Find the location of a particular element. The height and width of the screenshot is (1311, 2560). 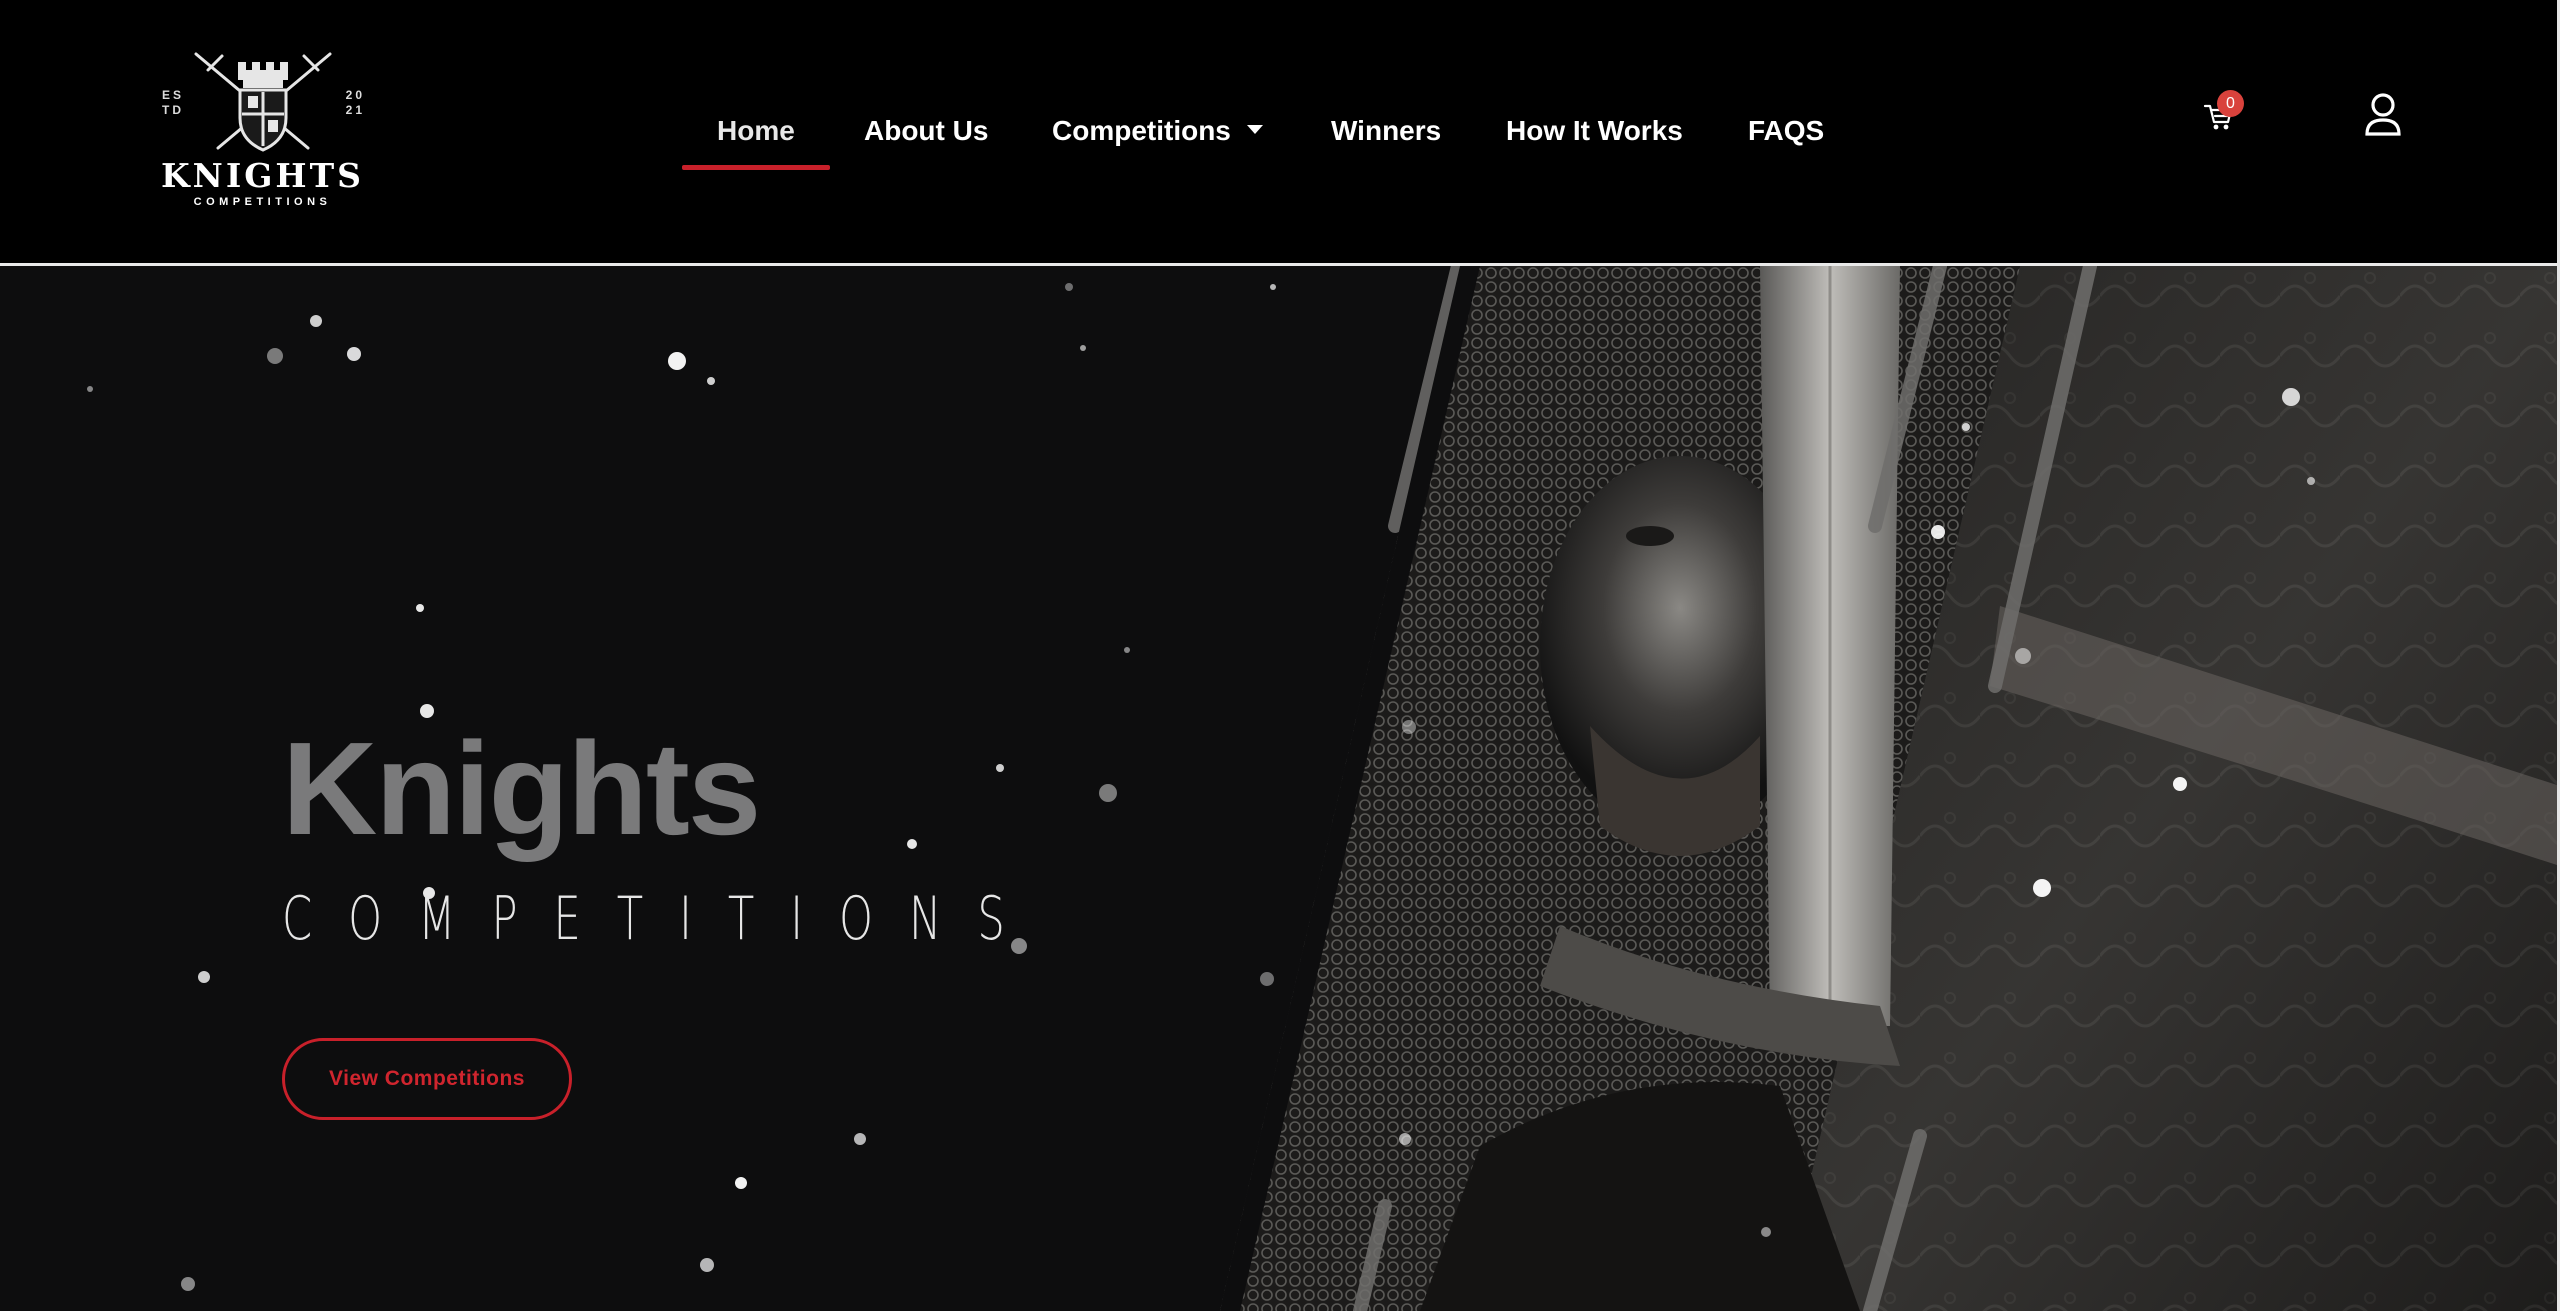

nav-how-it-works: How It Works is located at coordinates (1594, 131).